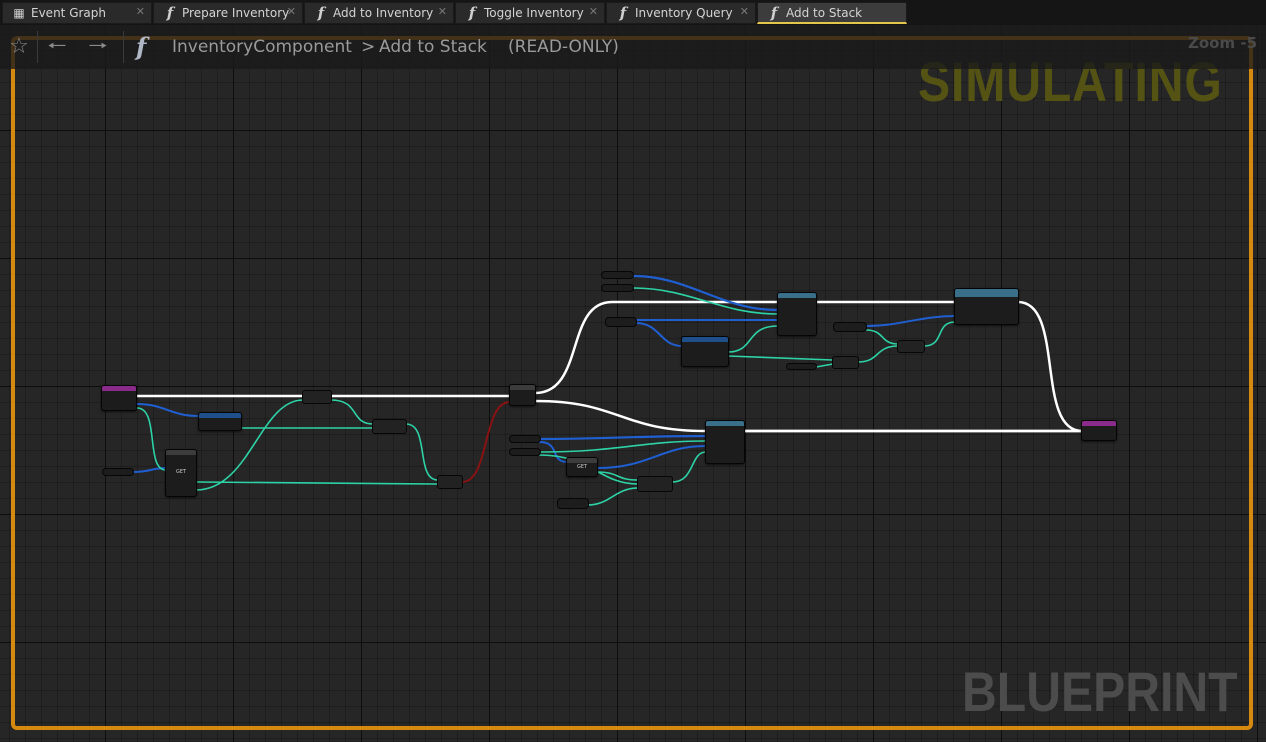  What do you see at coordinates (522, 395) in the screenshot?
I see `branch-node` at bounding box center [522, 395].